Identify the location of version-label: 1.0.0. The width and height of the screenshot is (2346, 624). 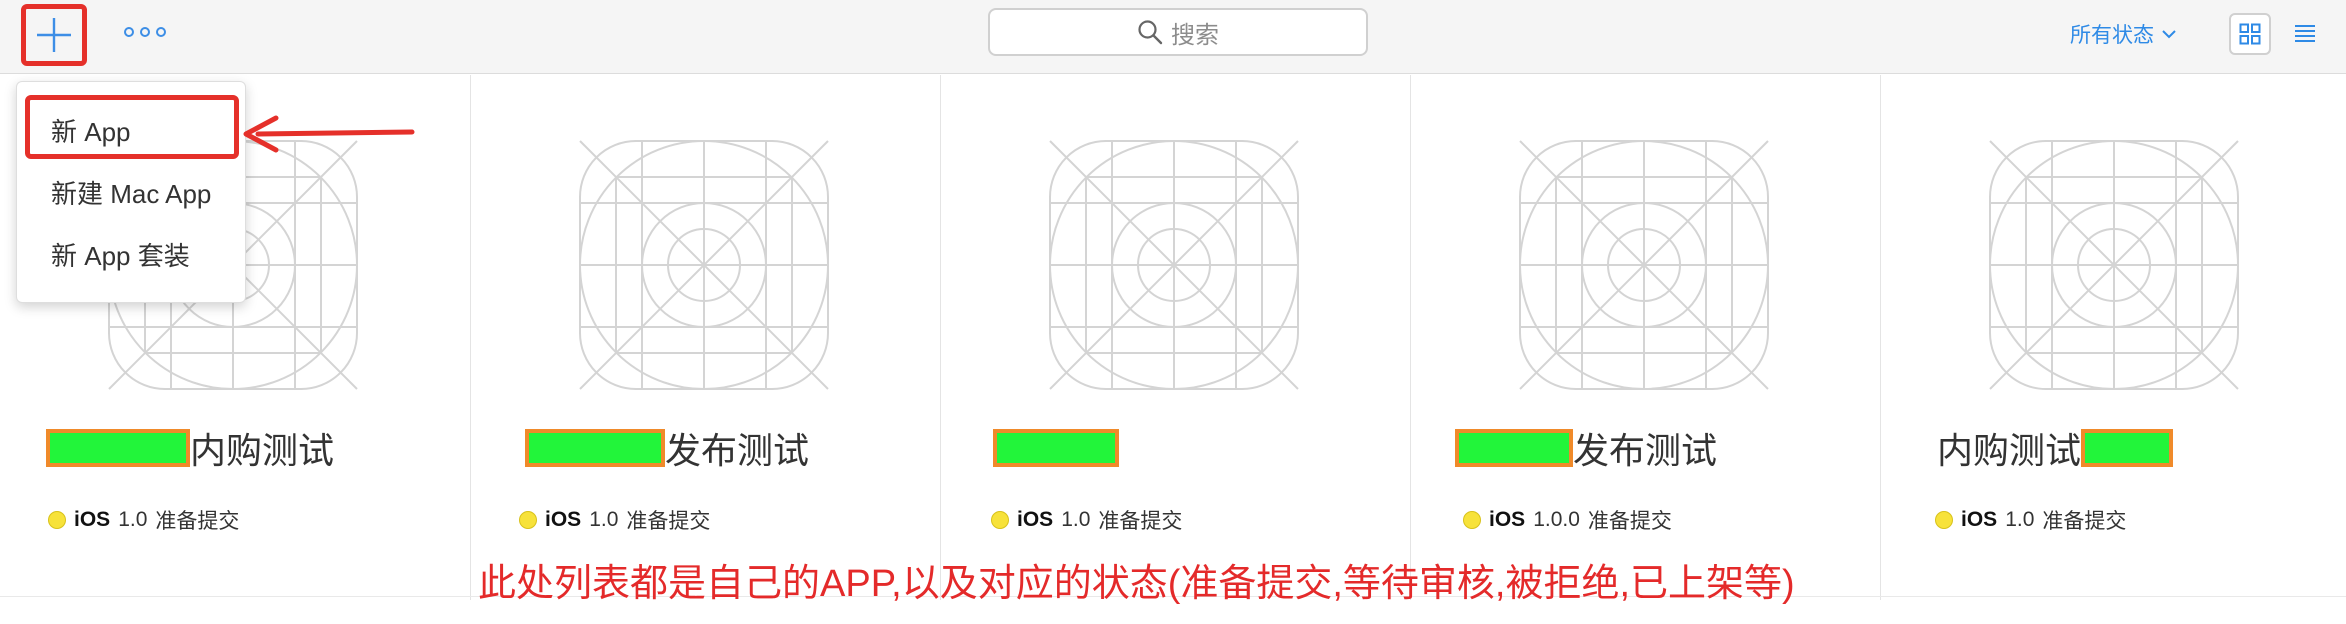
(1556, 519).